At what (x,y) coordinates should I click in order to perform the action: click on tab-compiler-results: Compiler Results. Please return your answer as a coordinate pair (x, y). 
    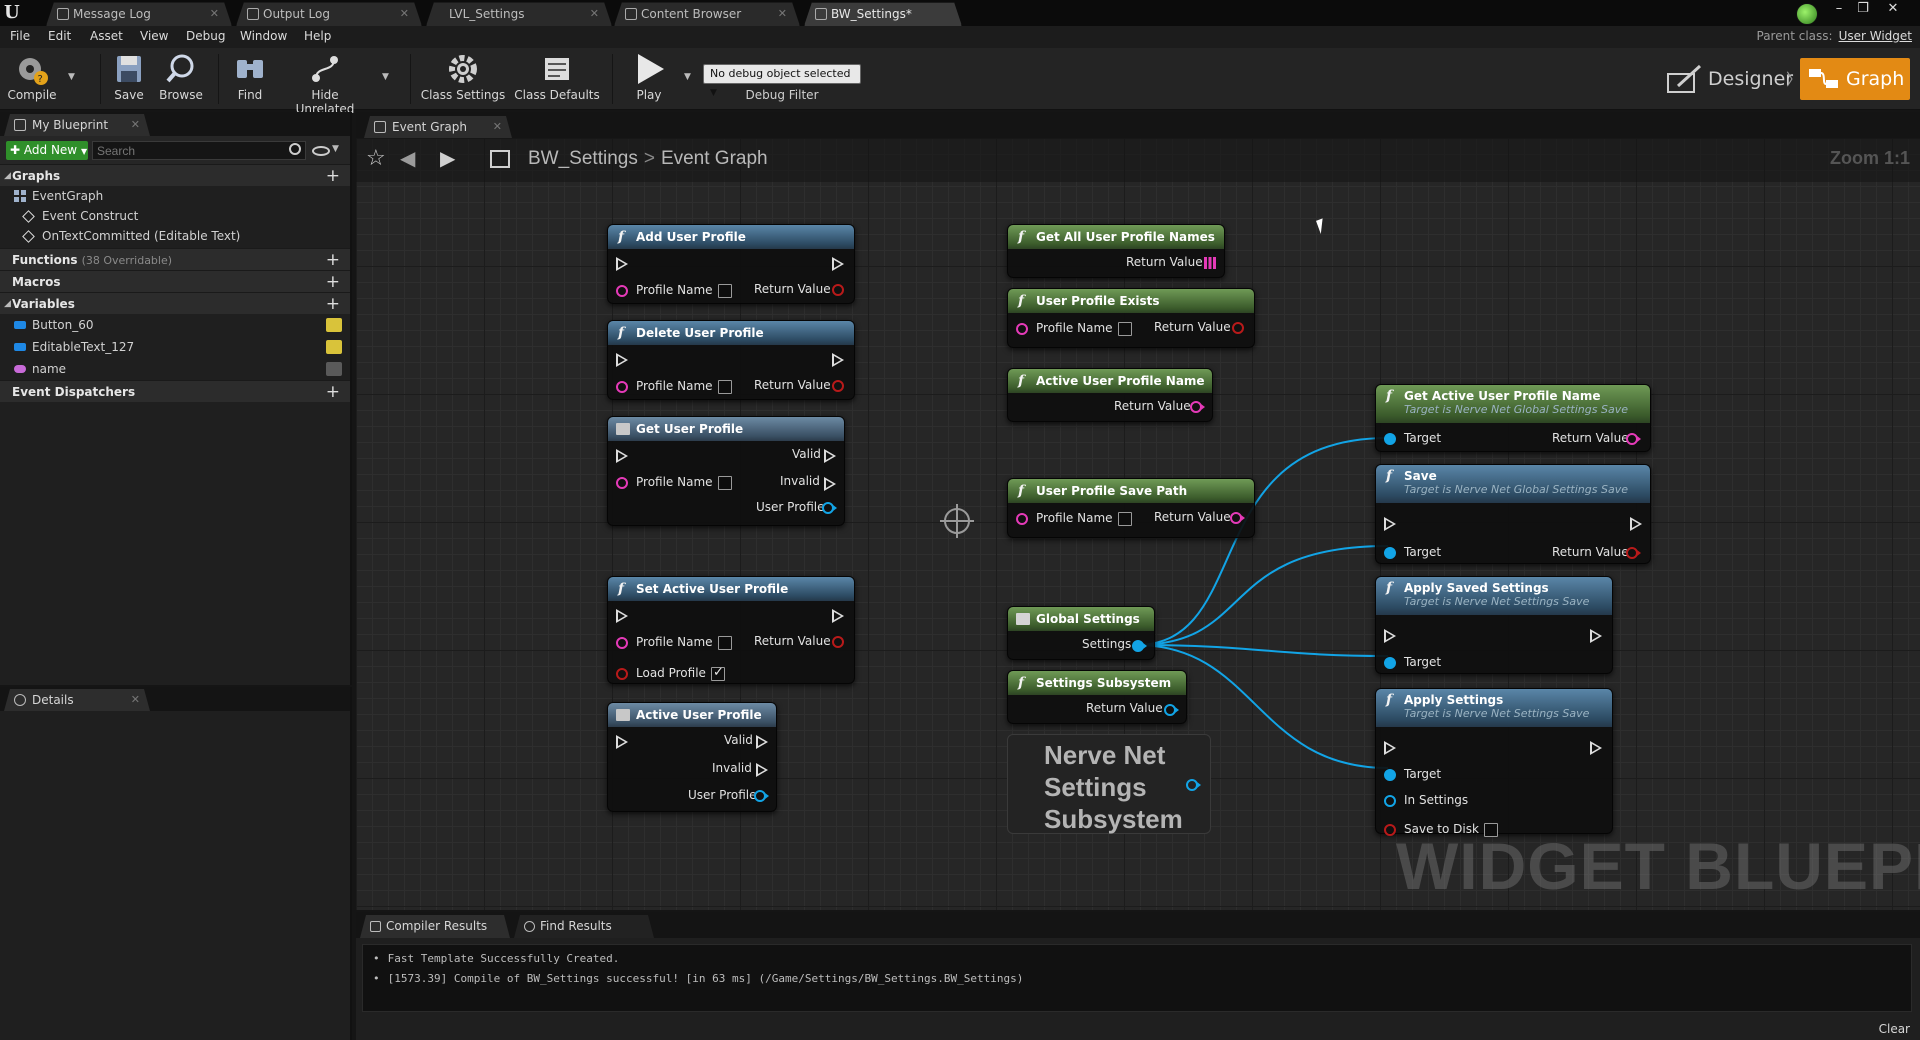
    Looking at the image, I should click on (435, 926).